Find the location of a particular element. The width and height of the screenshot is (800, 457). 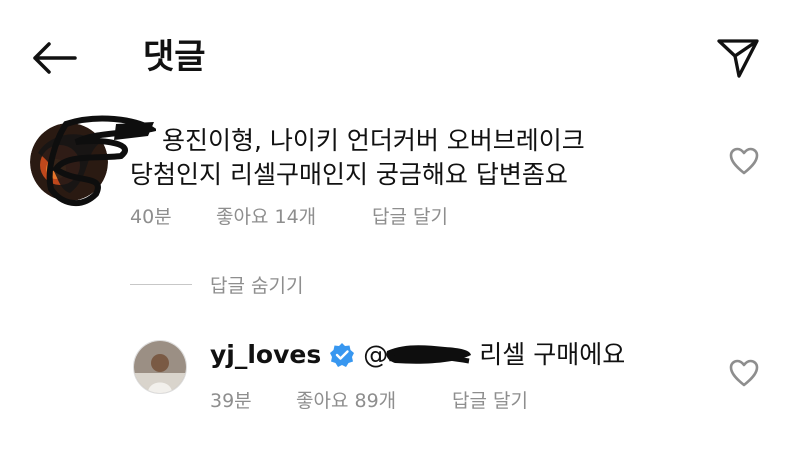

reply-username: yj_loves is located at coordinates (265, 355).